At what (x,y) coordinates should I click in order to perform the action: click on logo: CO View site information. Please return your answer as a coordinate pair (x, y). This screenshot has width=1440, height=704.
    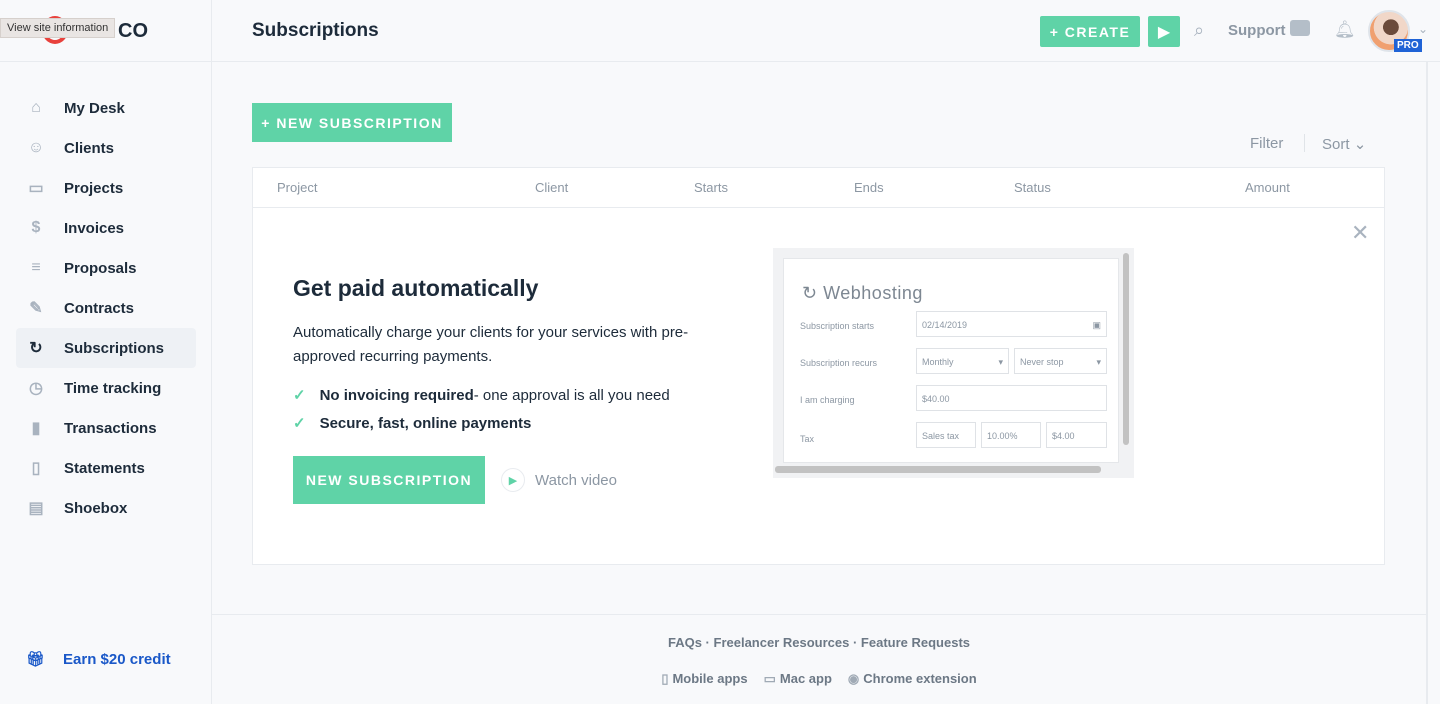
    Looking at the image, I should click on (105, 31).